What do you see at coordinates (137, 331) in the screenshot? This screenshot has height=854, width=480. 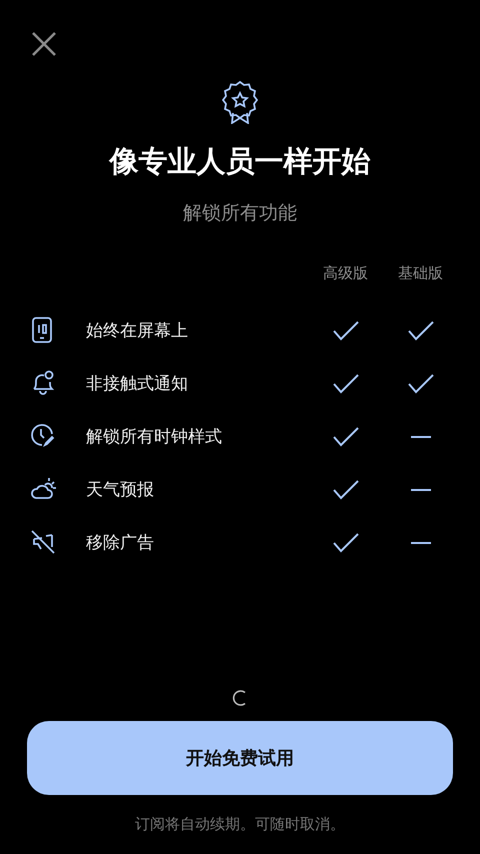 I see `feature-label: 始终在屏幕上` at bounding box center [137, 331].